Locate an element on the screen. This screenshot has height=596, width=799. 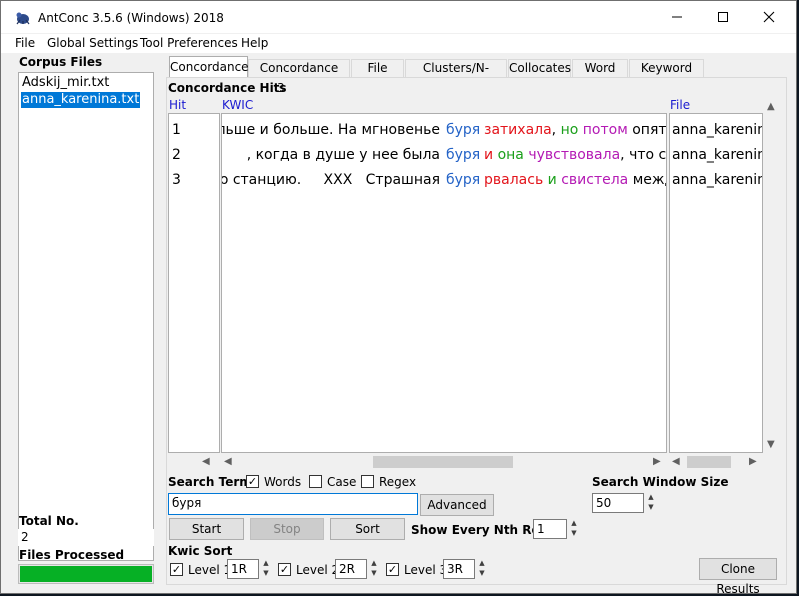
hit-number-pane: 1 2 3 is located at coordinates (194, 283).